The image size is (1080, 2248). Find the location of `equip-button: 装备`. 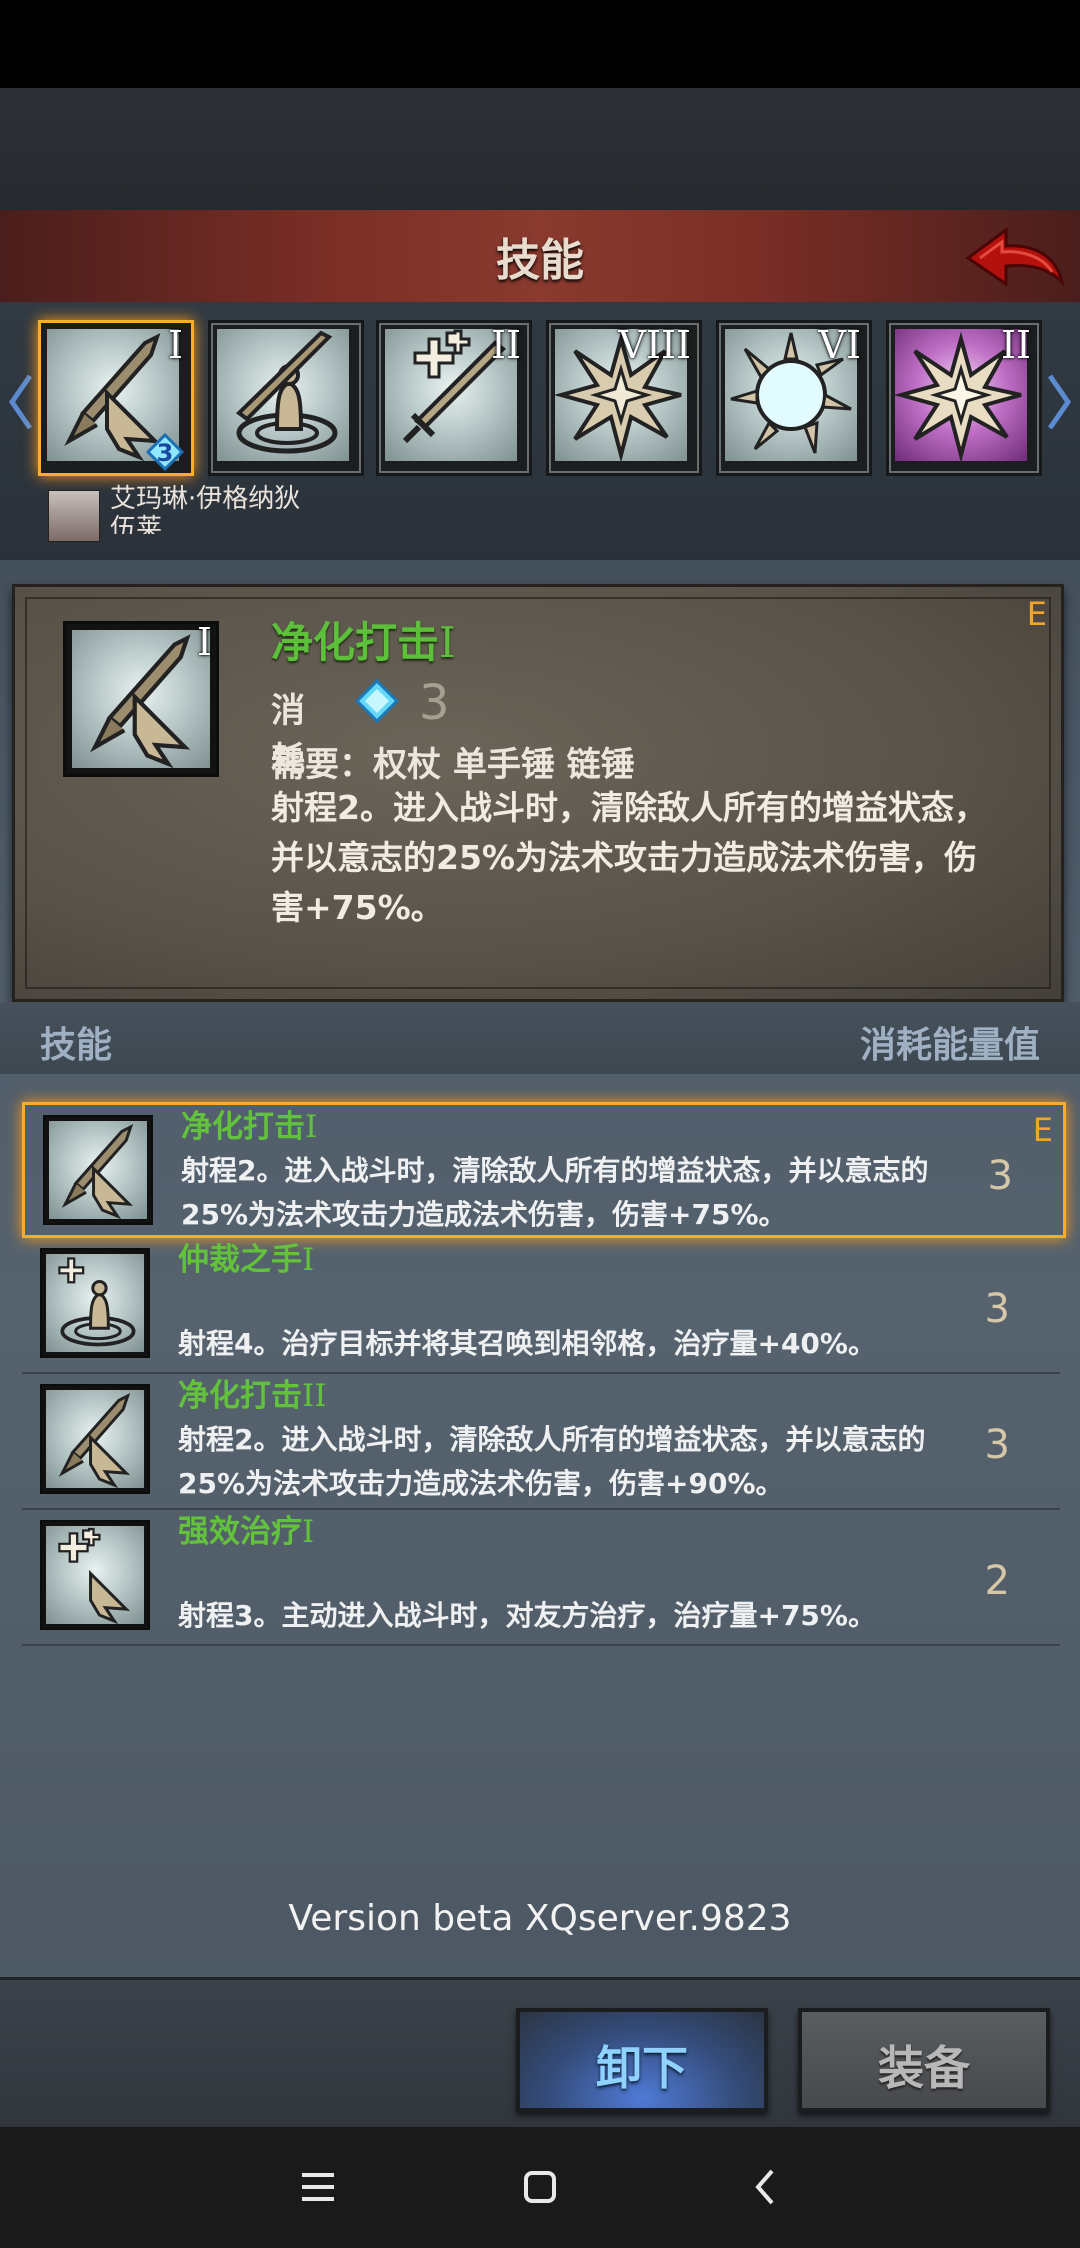

equip-button: 装备 is located at coordinates (924, 2060).